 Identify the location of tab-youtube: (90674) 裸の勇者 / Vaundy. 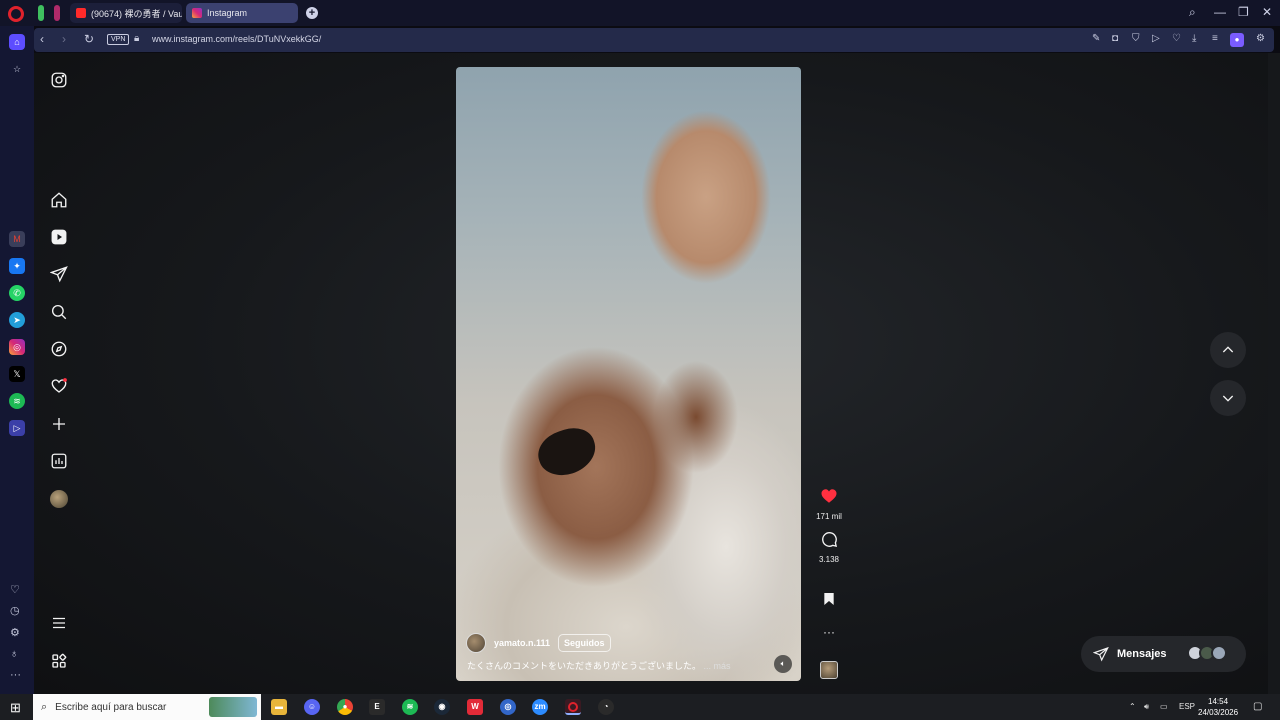
(126, 13).